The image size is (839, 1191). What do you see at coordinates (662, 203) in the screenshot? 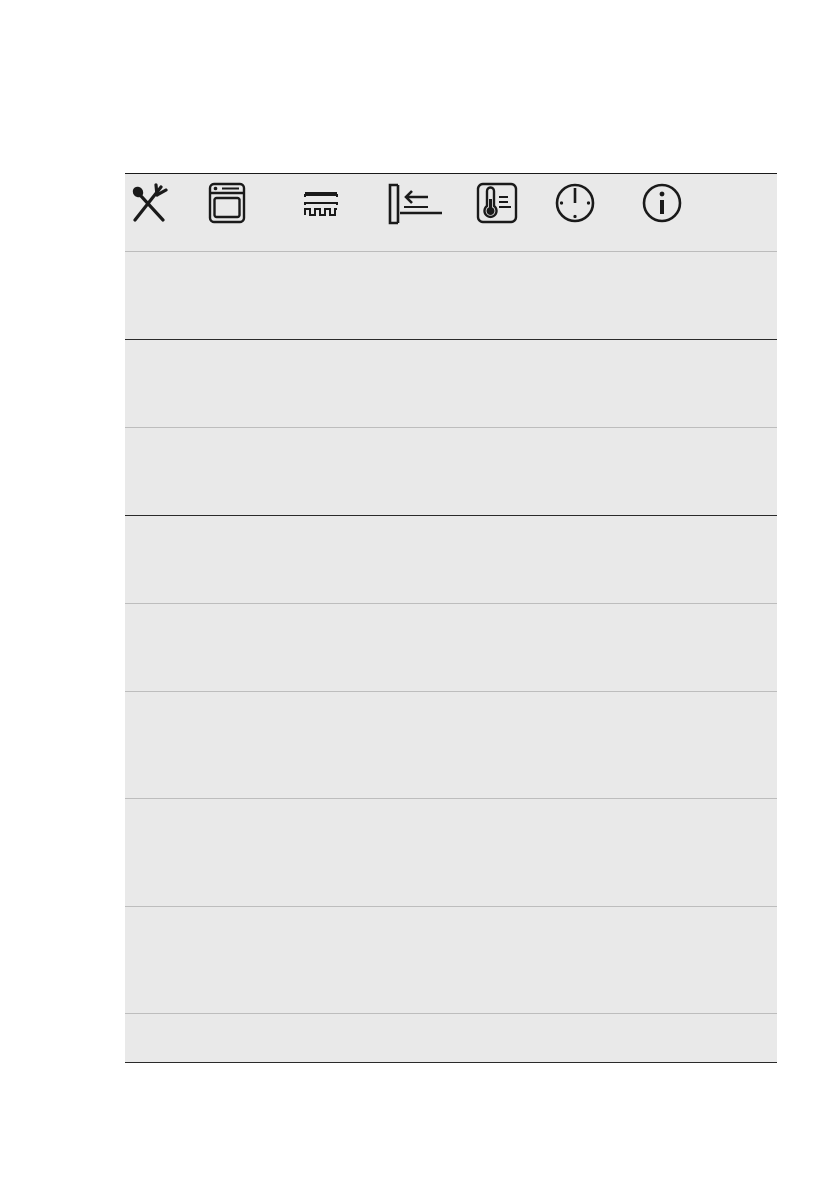
I see `info-icon` at bounding box center [662, 203].